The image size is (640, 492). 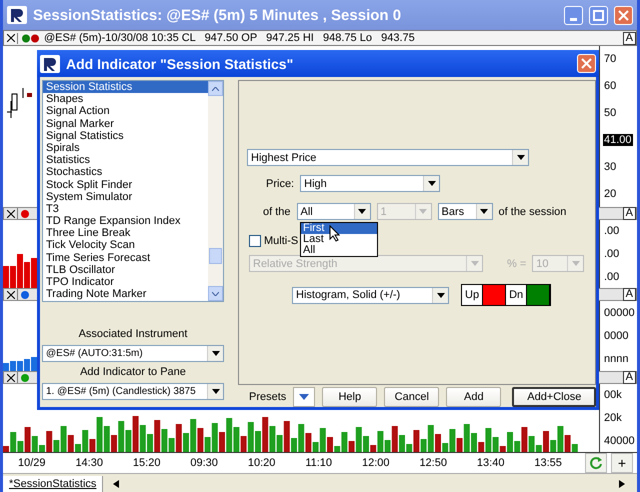 I want to click on axis-label: 00000, so click(x=619, y=312).